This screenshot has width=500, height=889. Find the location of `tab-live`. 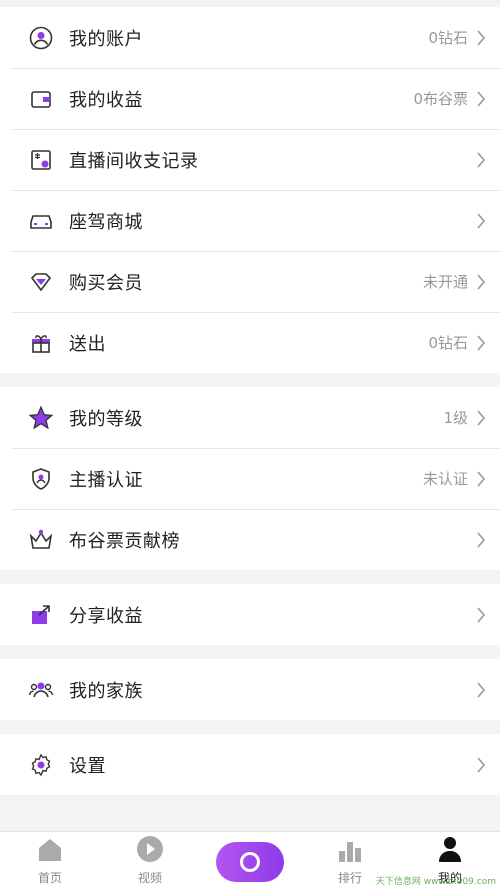

tab-live is located at coordinates (250, 860).